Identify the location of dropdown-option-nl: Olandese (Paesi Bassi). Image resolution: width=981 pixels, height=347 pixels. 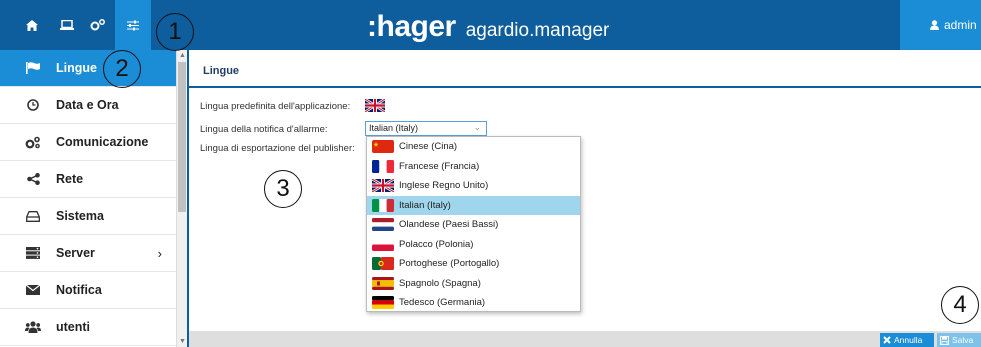
(473, 225).